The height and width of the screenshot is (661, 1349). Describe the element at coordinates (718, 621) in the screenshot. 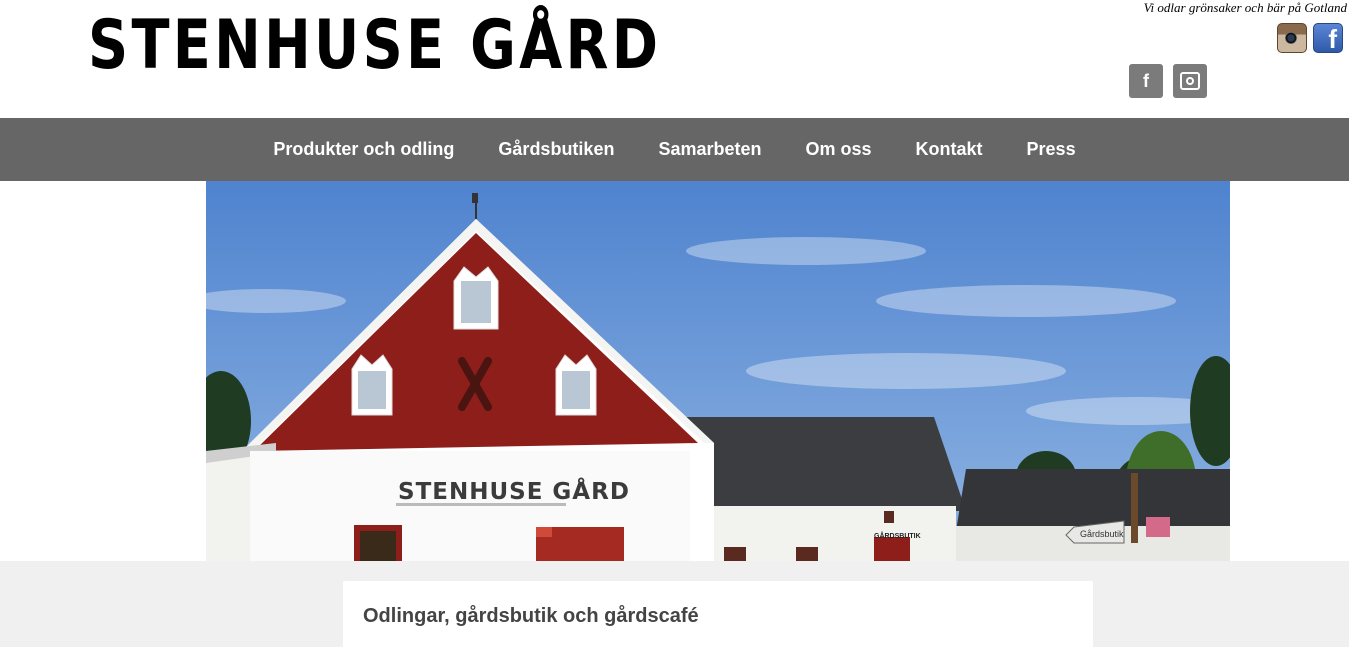

I see `intro-card: Odlingar, gårdsbutik och gårdscafé` at that location.